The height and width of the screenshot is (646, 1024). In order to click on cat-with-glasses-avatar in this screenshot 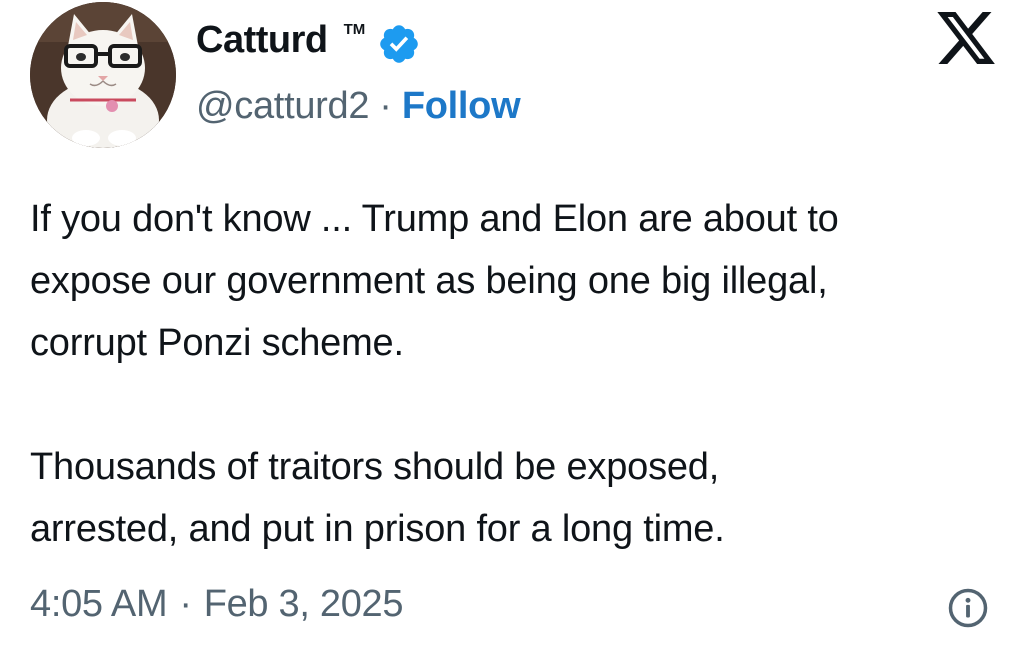, I will do `click(103, 75)`.